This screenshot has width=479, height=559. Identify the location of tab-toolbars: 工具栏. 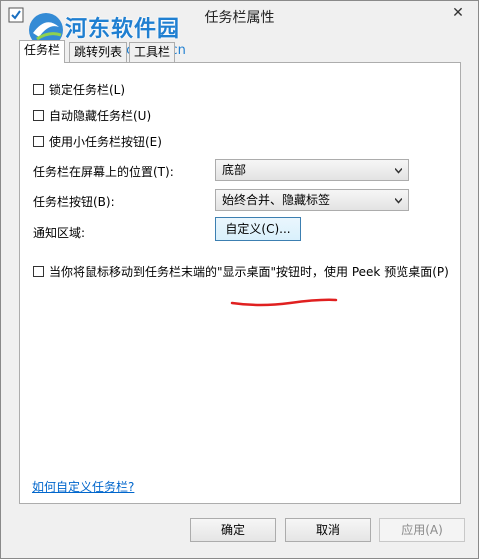
(152, 52).